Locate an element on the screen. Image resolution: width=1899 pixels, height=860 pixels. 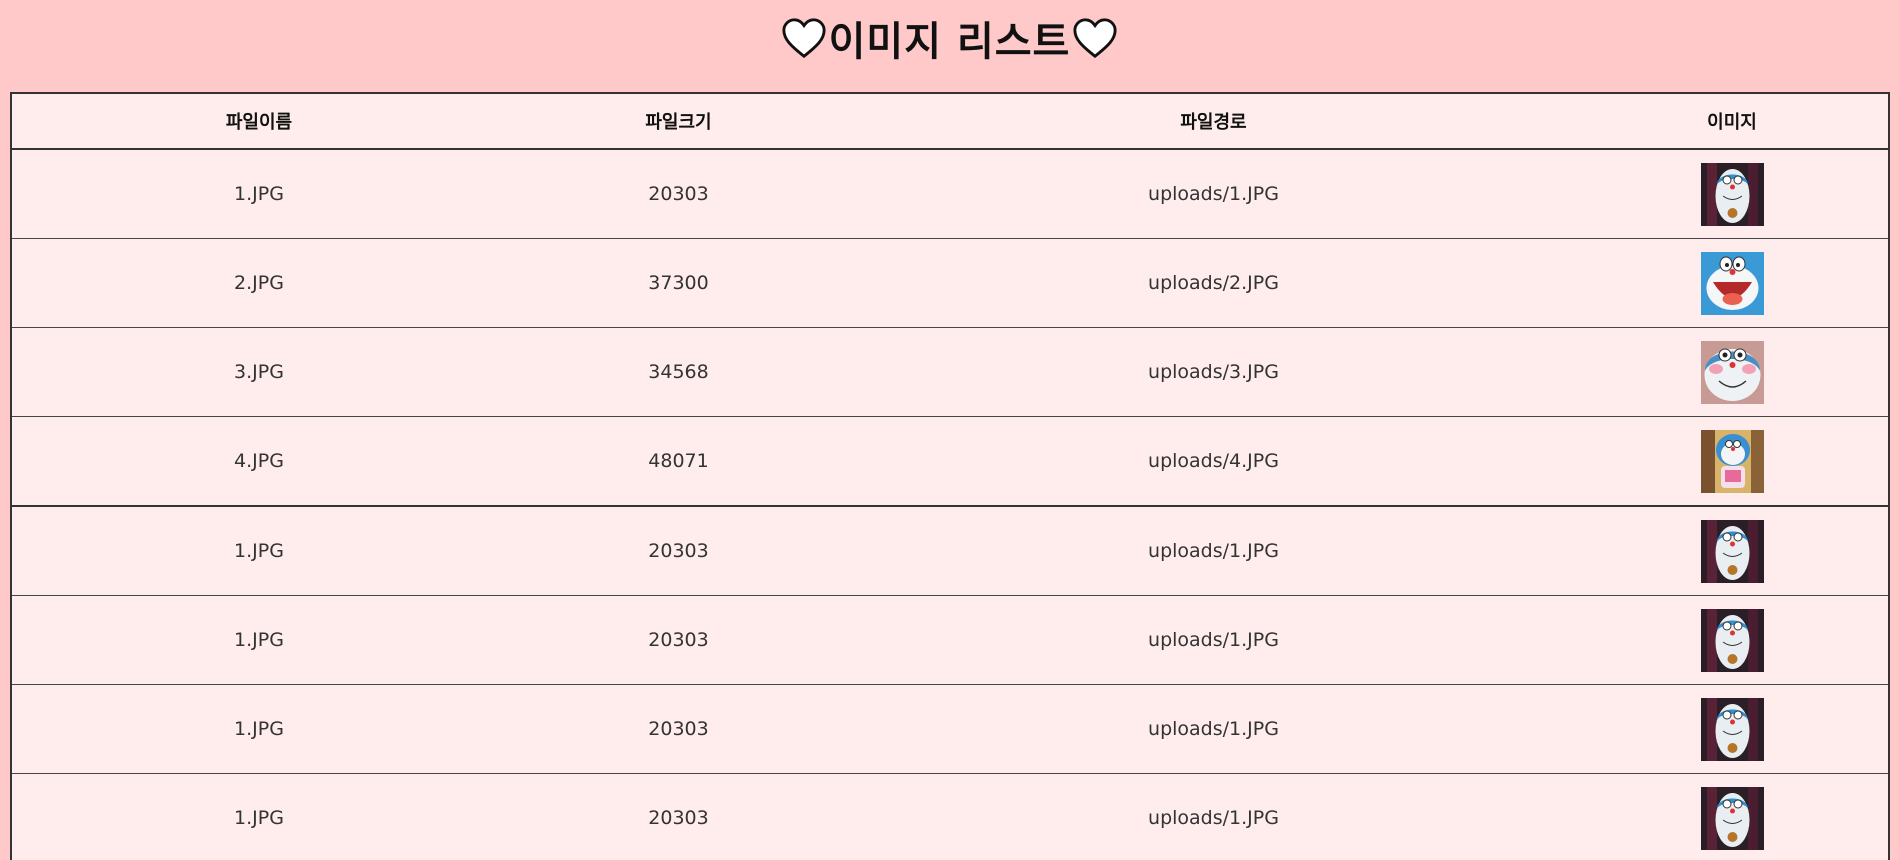
file-size-cell: 48071 is located at coordinates (678, 461).